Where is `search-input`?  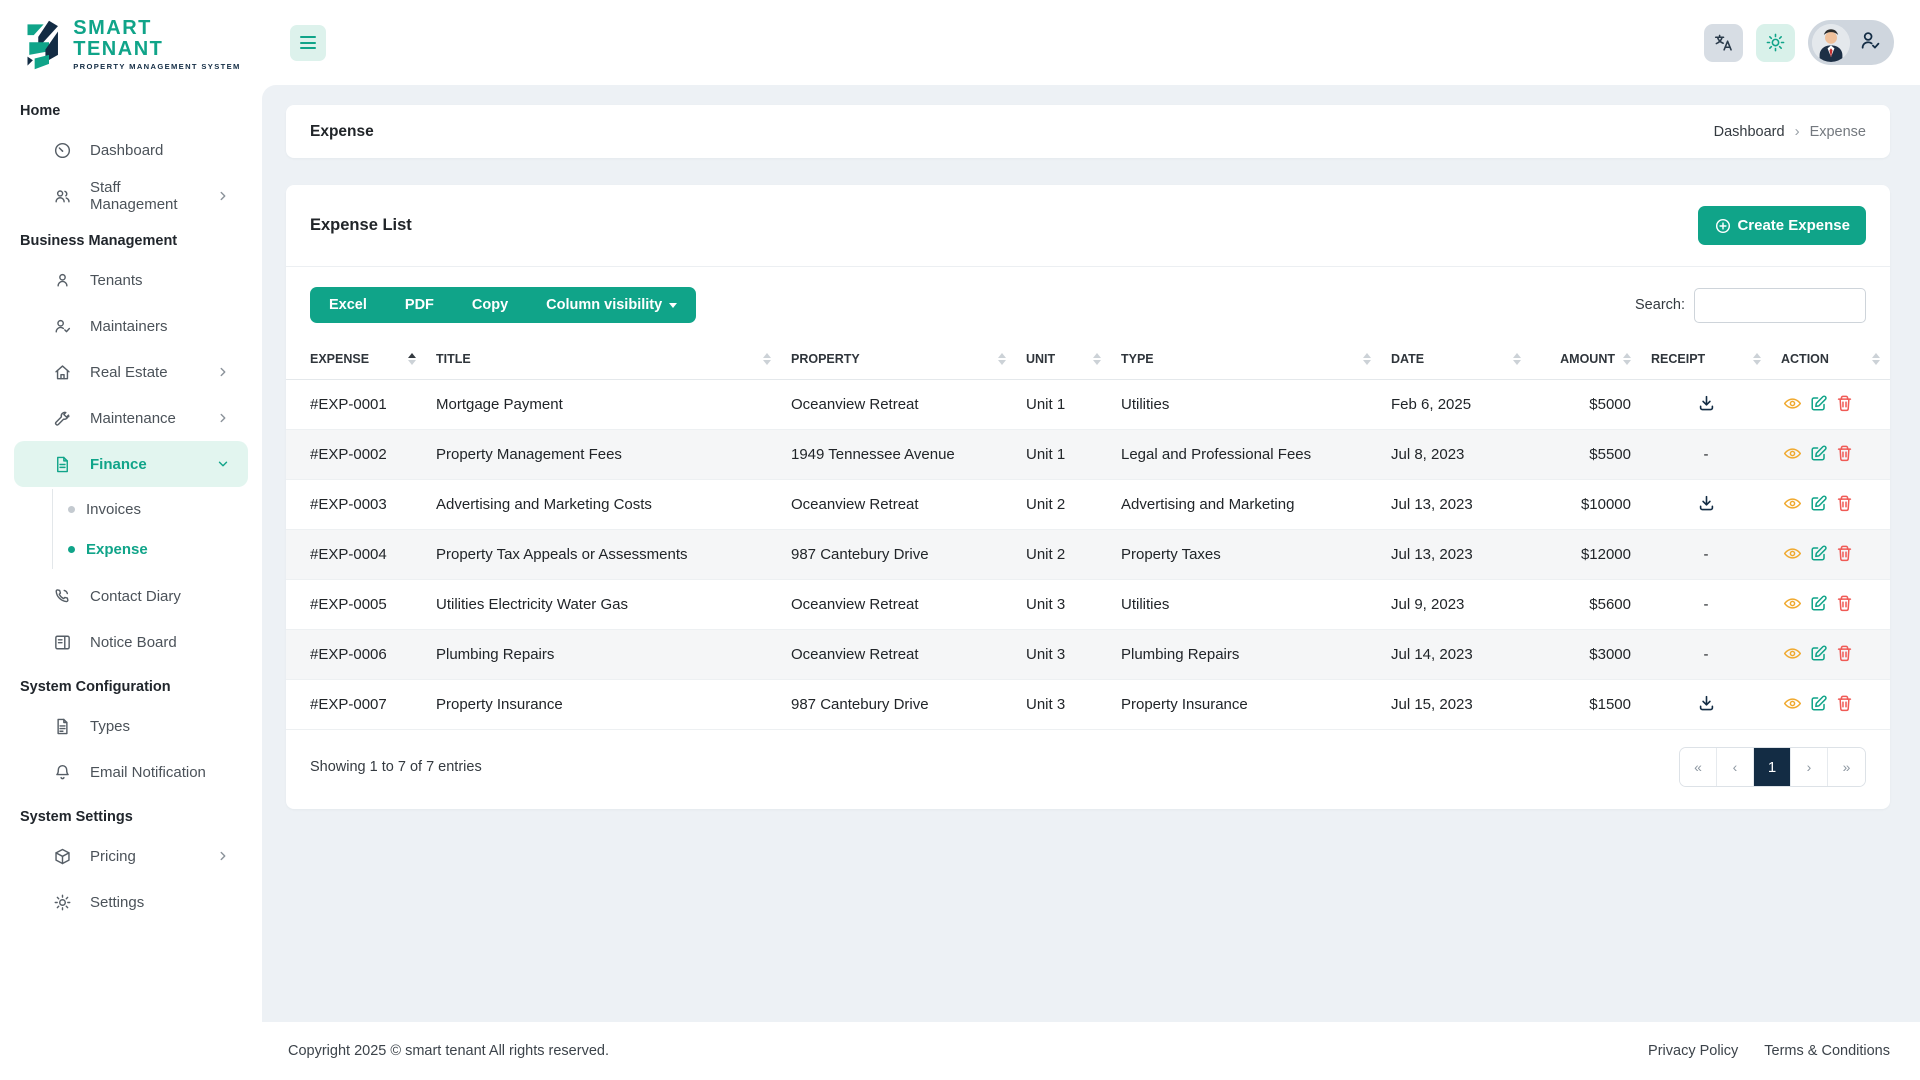 search-input is located at coordinates (1780, 305).